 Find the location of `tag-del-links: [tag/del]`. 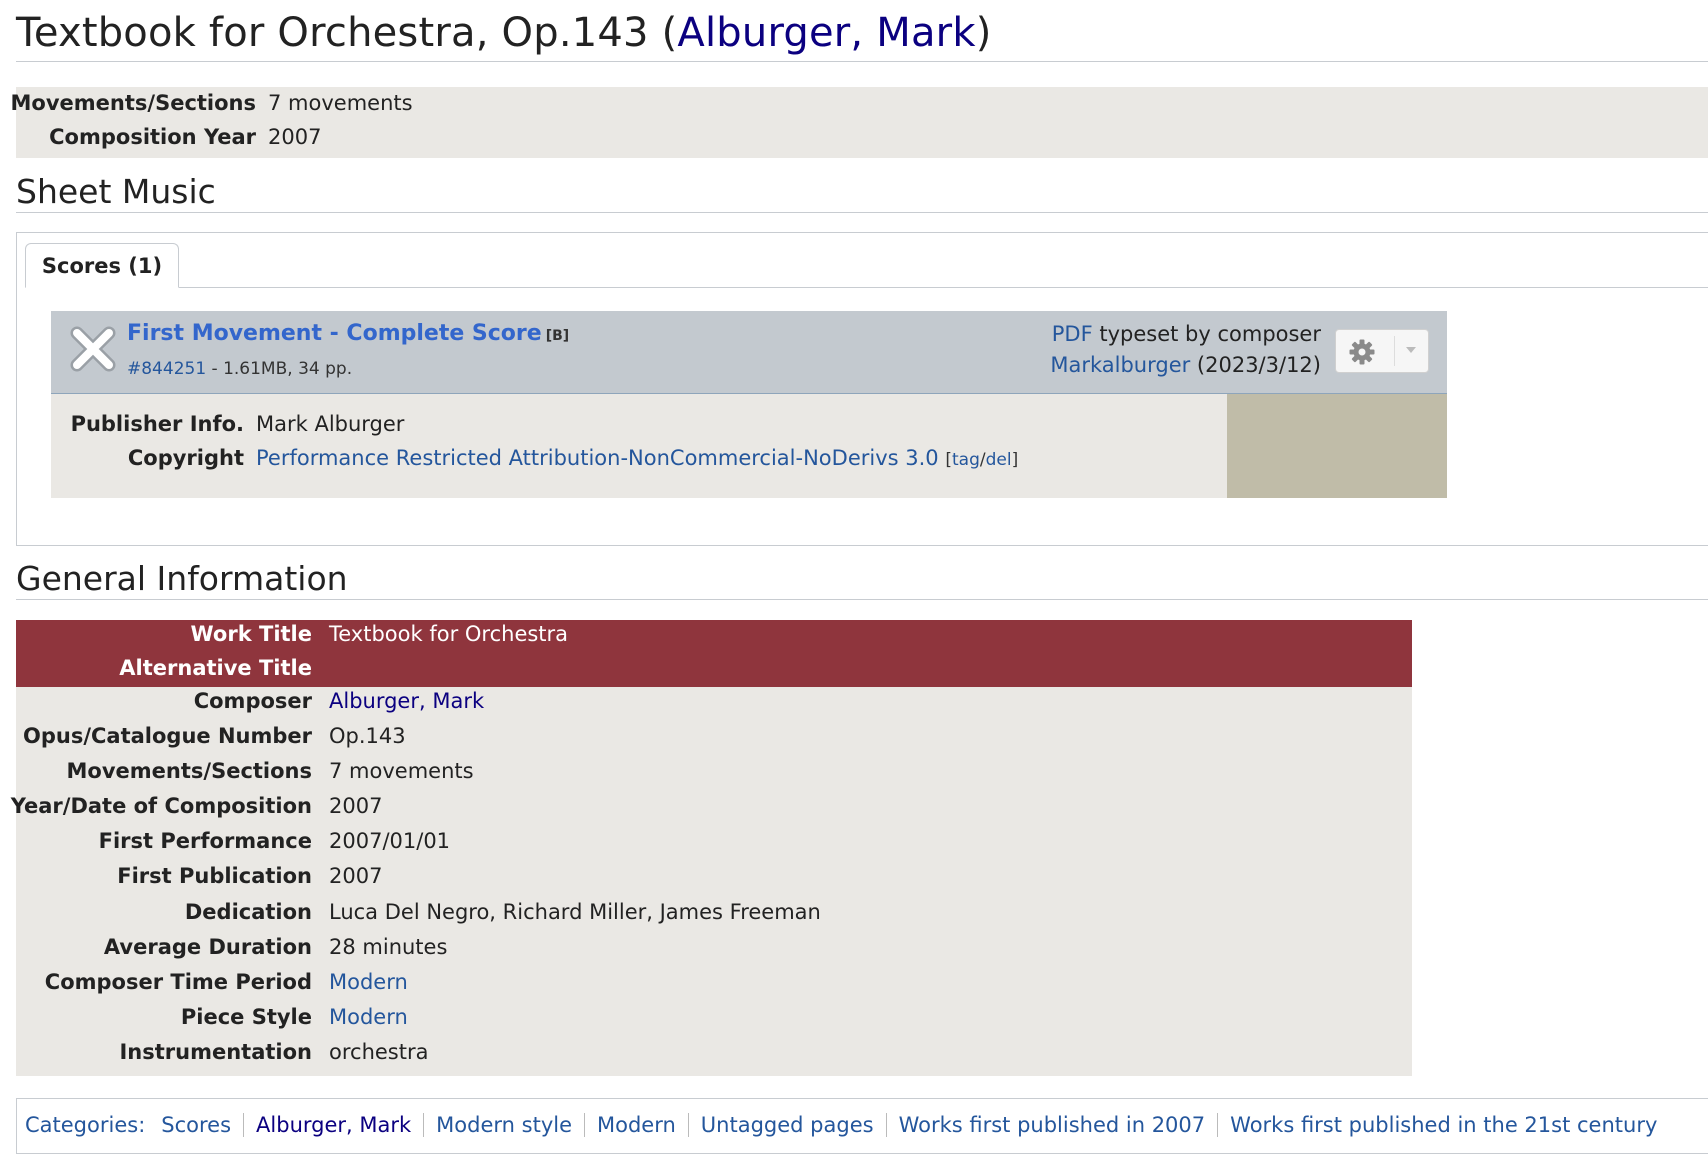

tag-del-links: [tag/del] is located at coordinates (981, 460).